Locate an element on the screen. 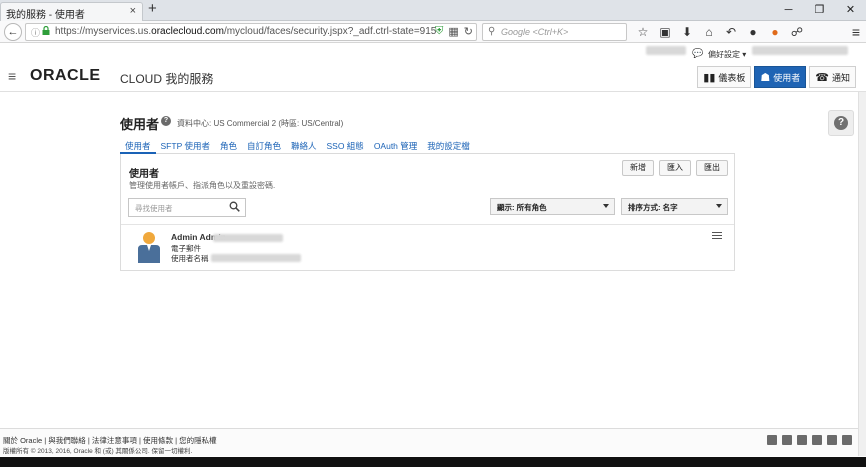  facebook-icon is located at coordinates (847, 440).